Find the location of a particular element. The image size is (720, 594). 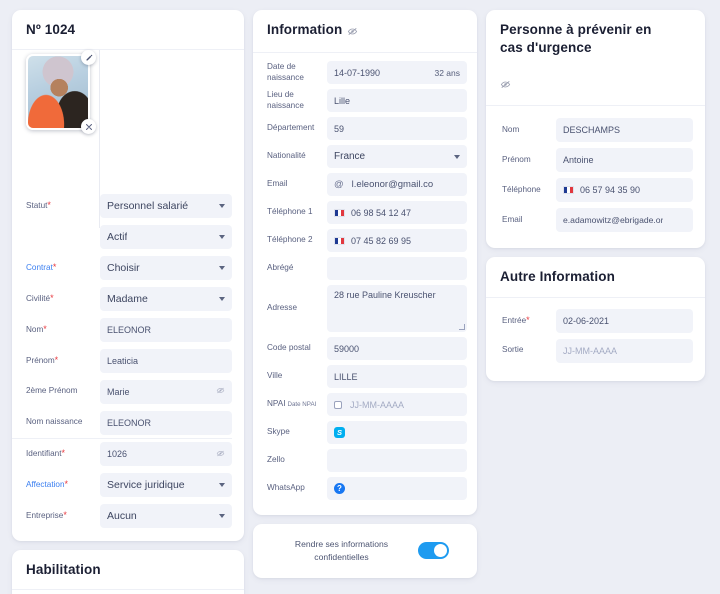

field-skype: Skype S is located at coordinates (364, 432).